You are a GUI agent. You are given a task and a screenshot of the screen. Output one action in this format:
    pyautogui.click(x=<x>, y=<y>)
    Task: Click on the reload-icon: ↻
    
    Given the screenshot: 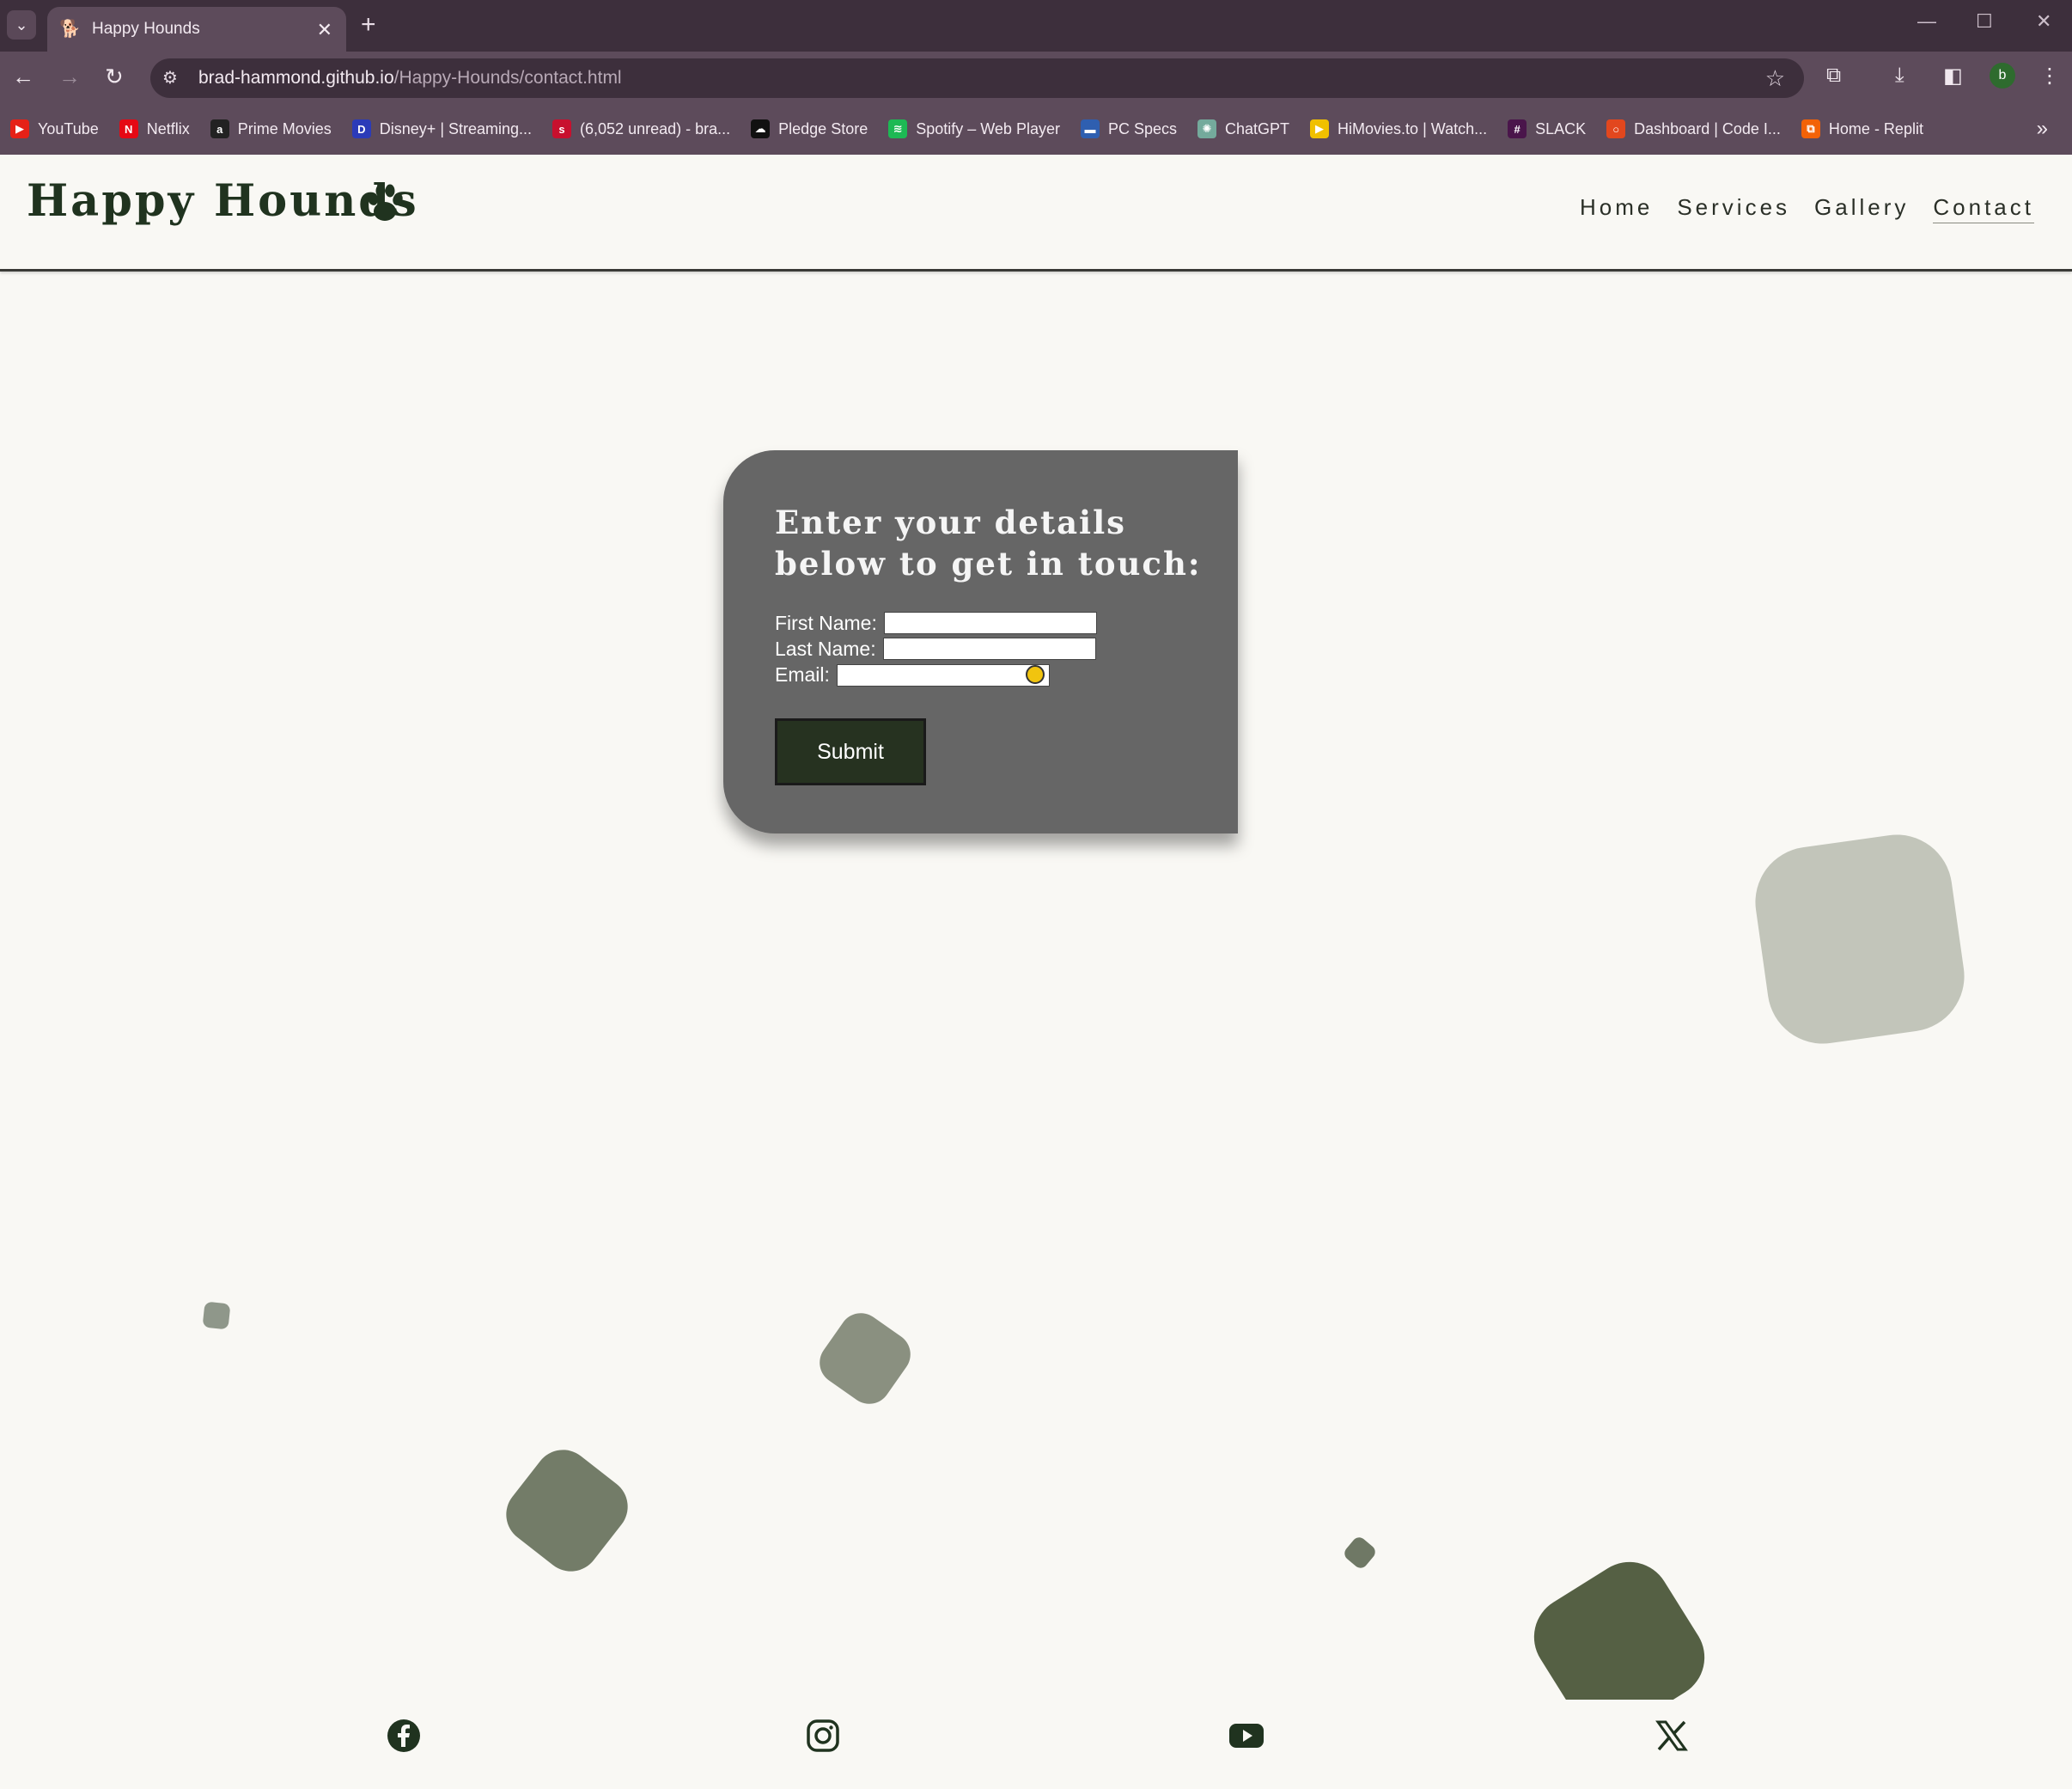 What is the action you would take?
    pyautogui.click(x=114, y=77)
    